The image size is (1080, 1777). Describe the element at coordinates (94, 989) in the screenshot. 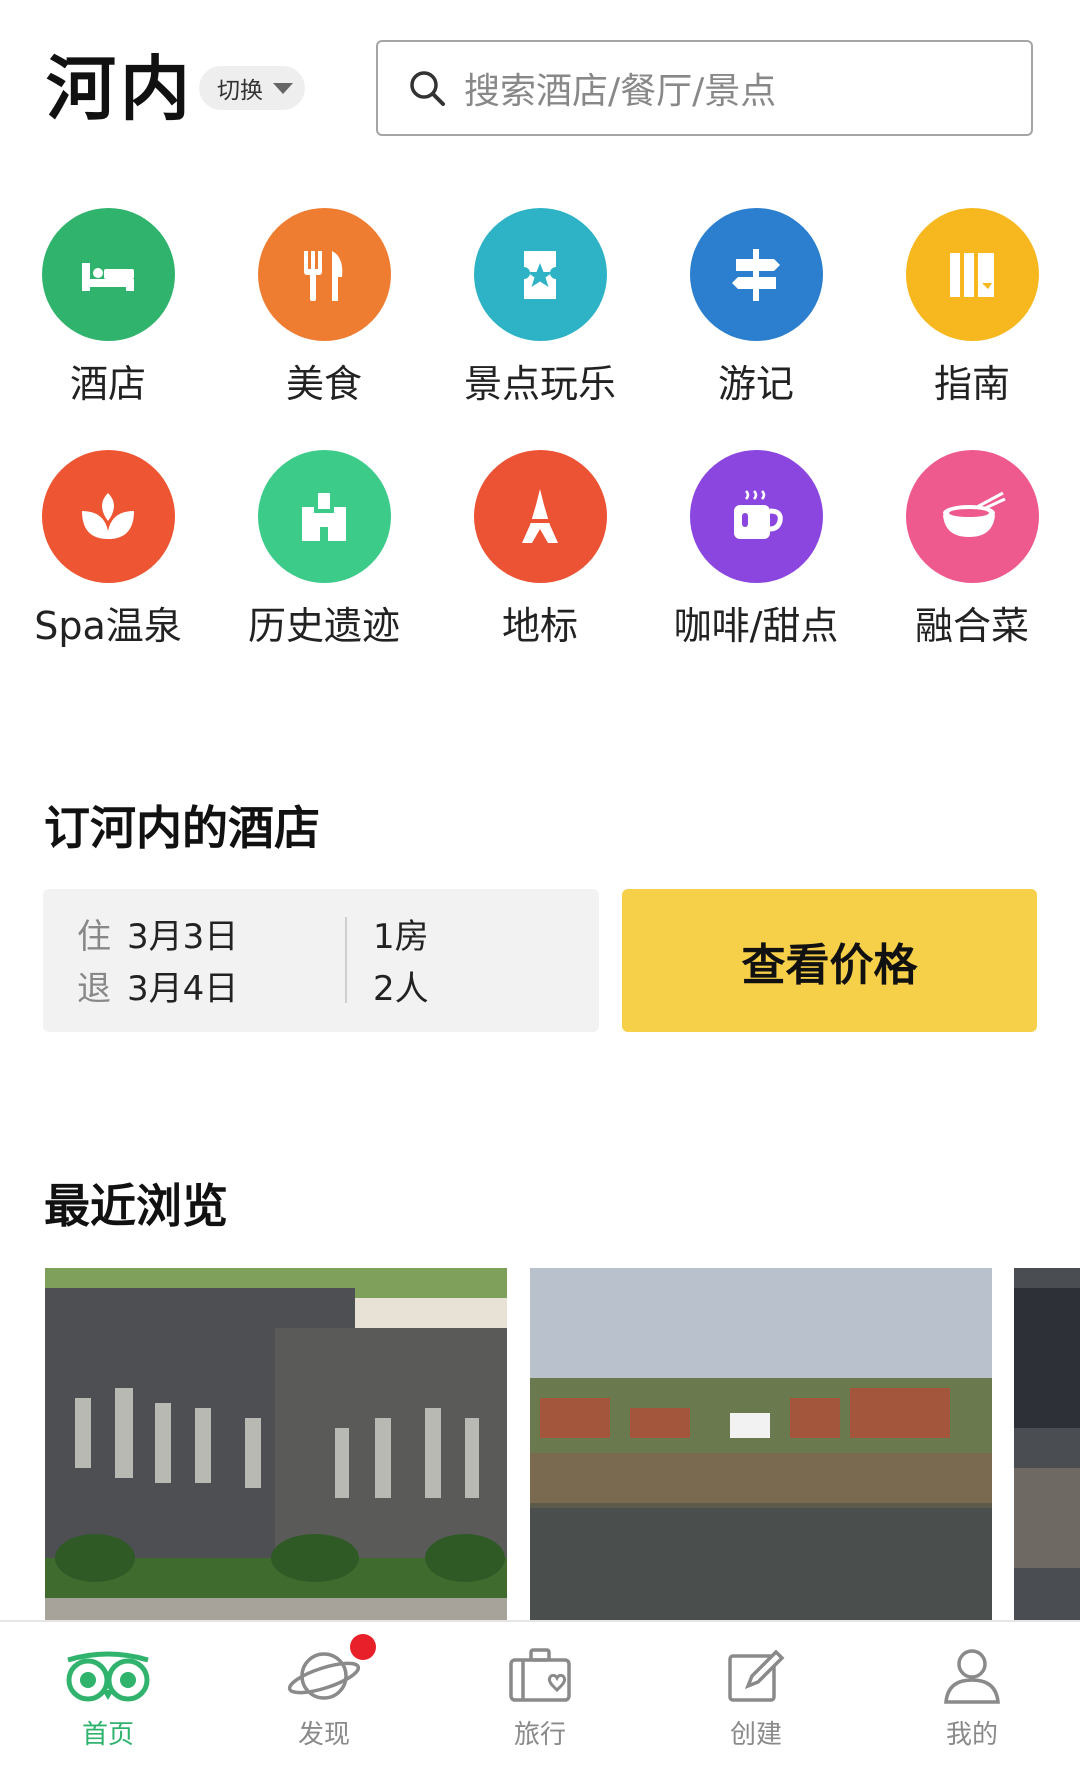

I see `checkout-label: 退` at that location.